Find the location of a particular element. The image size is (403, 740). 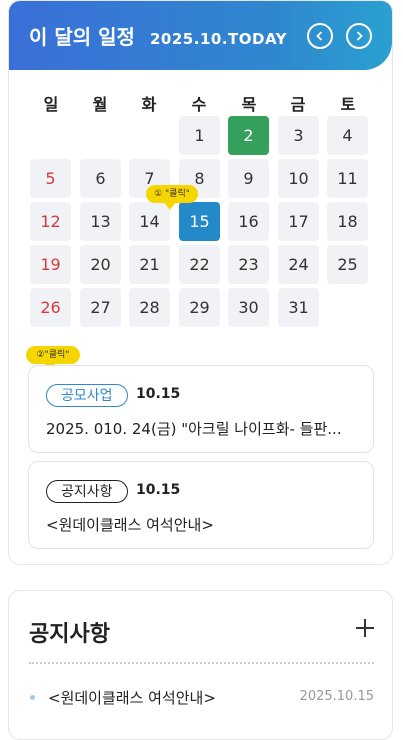

day-cell: 9 is located at coordinates (248, 178).